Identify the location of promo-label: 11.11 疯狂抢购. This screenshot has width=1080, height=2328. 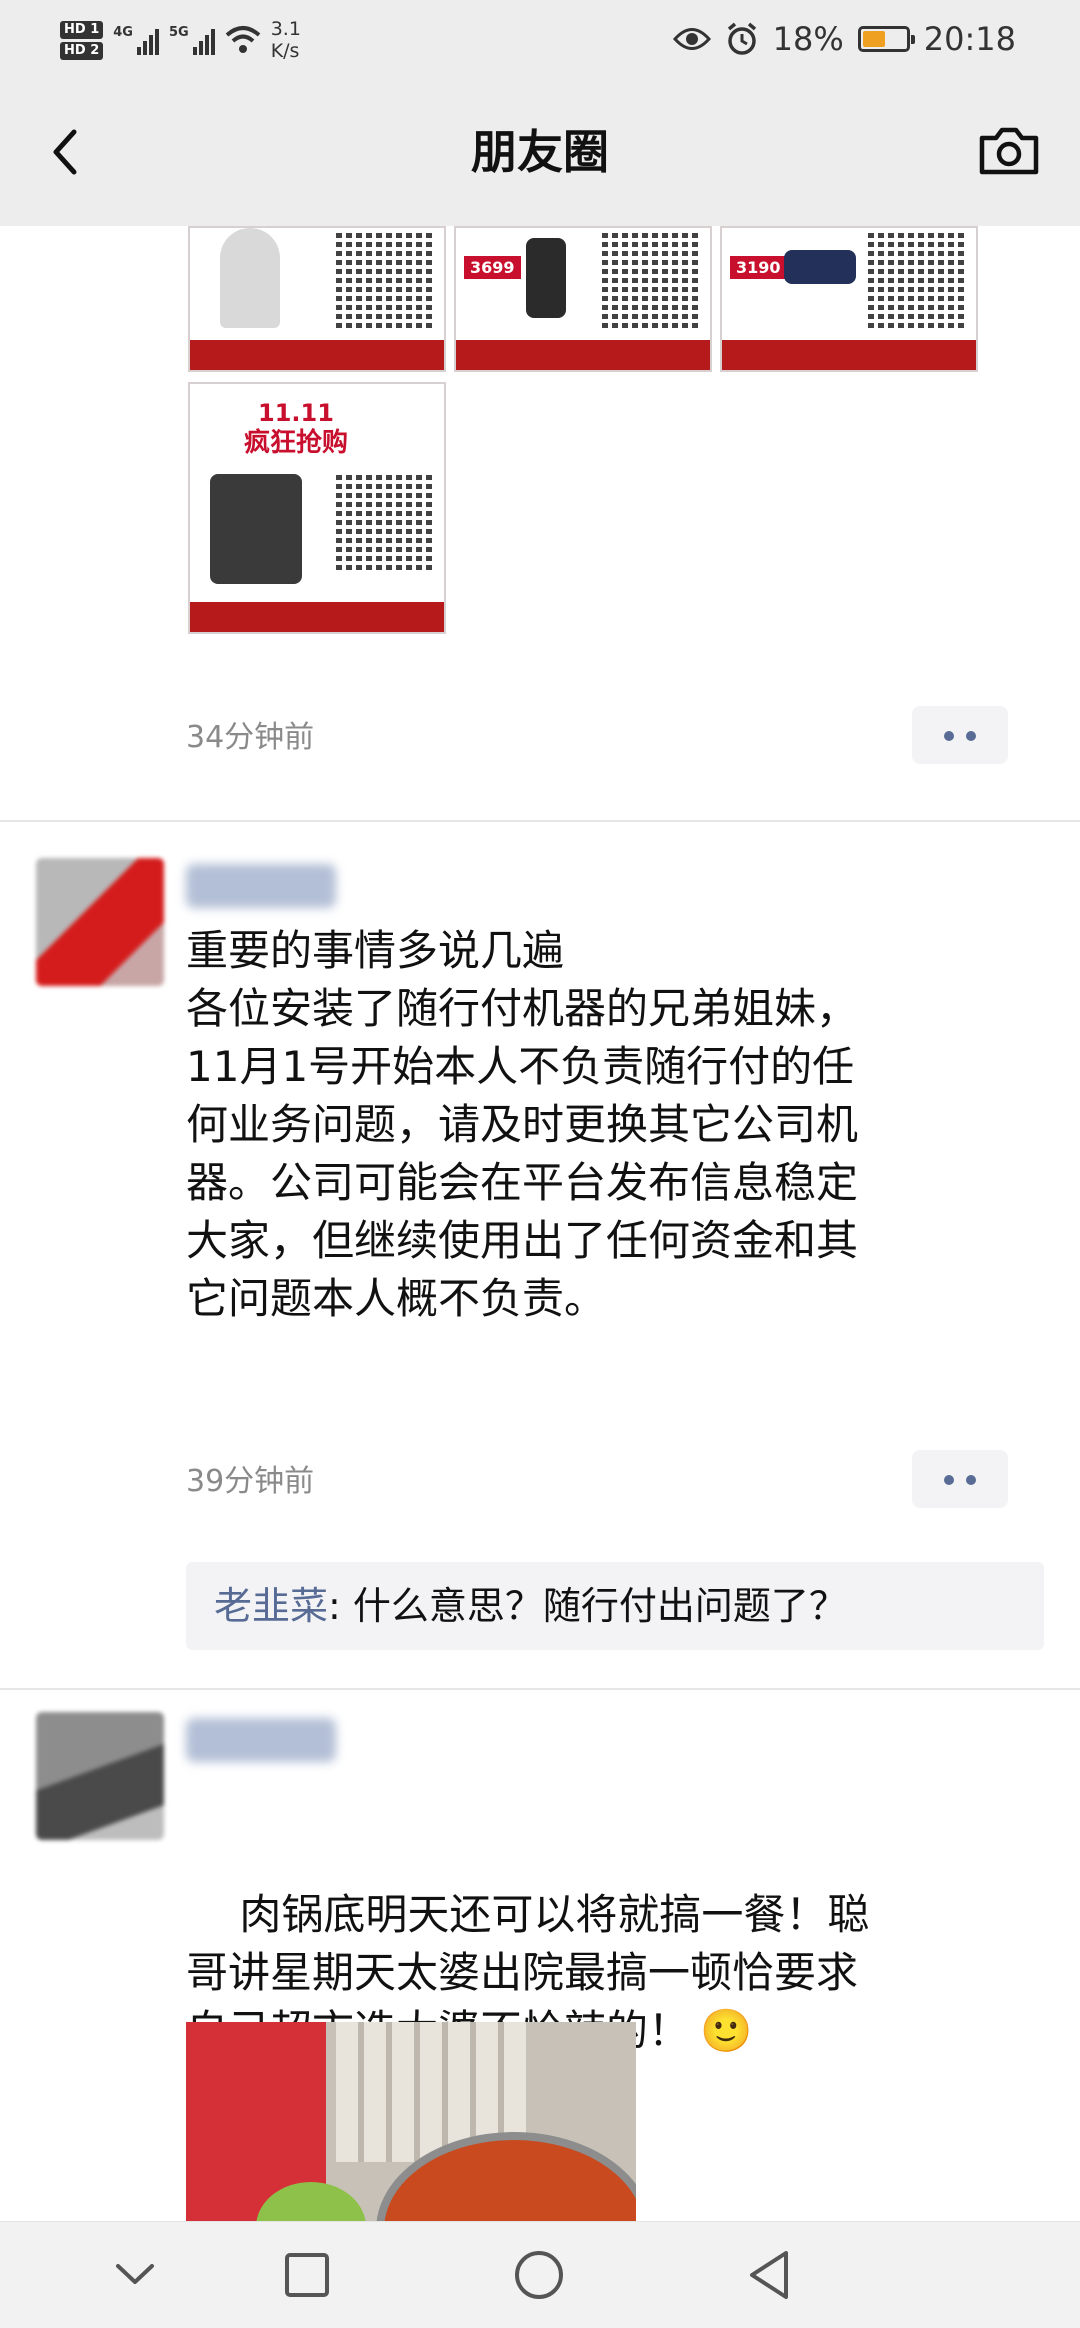
(295, 428).